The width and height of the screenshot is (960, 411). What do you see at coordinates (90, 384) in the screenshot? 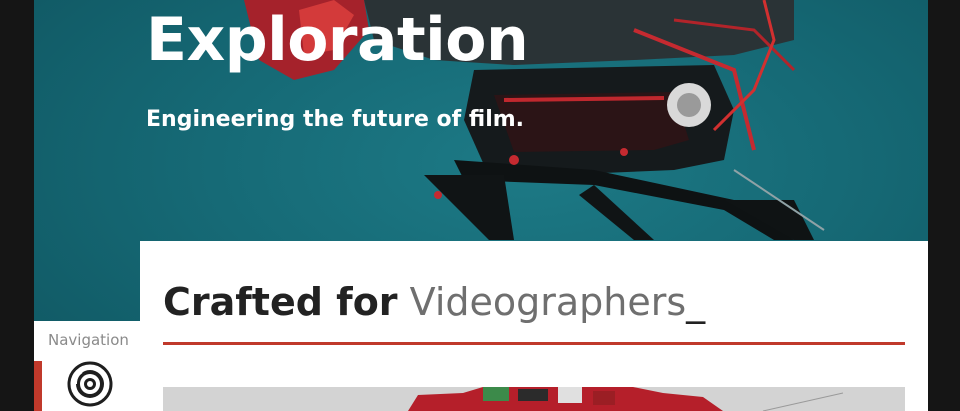
I see `camera-lens-logo-icon` at bounding box center [90, 384].